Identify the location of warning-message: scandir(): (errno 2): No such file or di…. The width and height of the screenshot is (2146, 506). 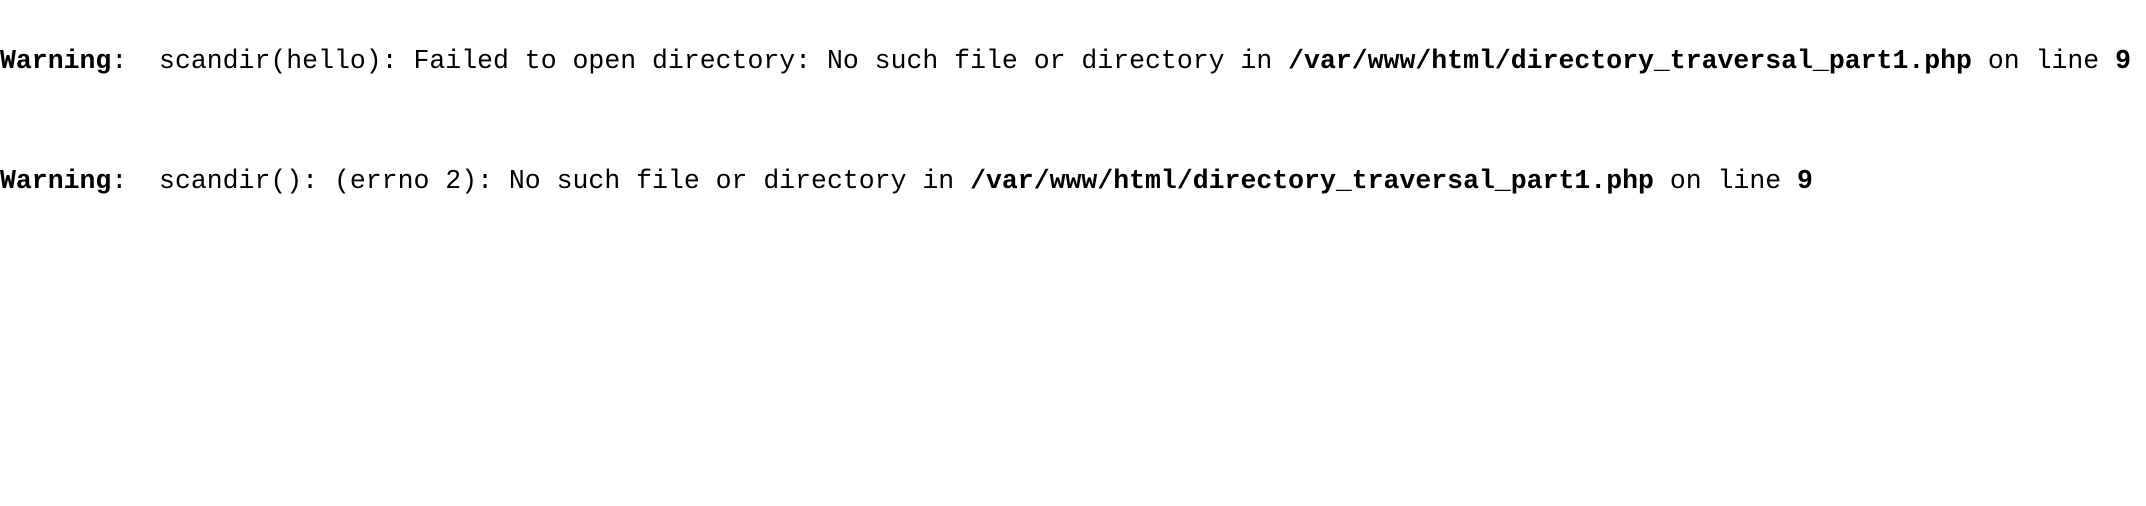
(557, 181).